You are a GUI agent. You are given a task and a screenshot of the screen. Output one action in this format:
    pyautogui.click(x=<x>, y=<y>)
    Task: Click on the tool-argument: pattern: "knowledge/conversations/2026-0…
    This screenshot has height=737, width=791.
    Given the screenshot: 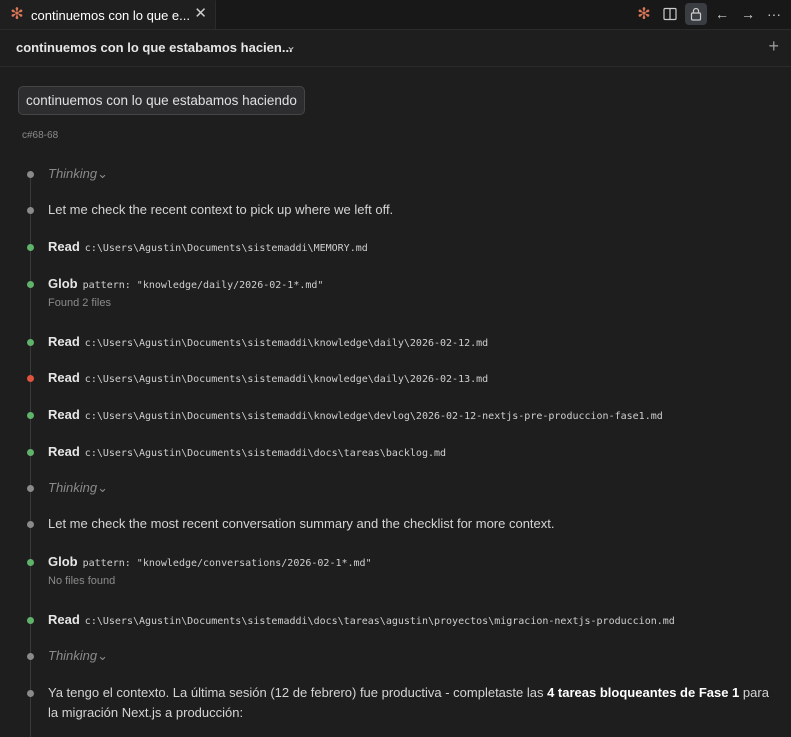 What is the action you would take?
    pyautogui.click(x=227, y=563)
    